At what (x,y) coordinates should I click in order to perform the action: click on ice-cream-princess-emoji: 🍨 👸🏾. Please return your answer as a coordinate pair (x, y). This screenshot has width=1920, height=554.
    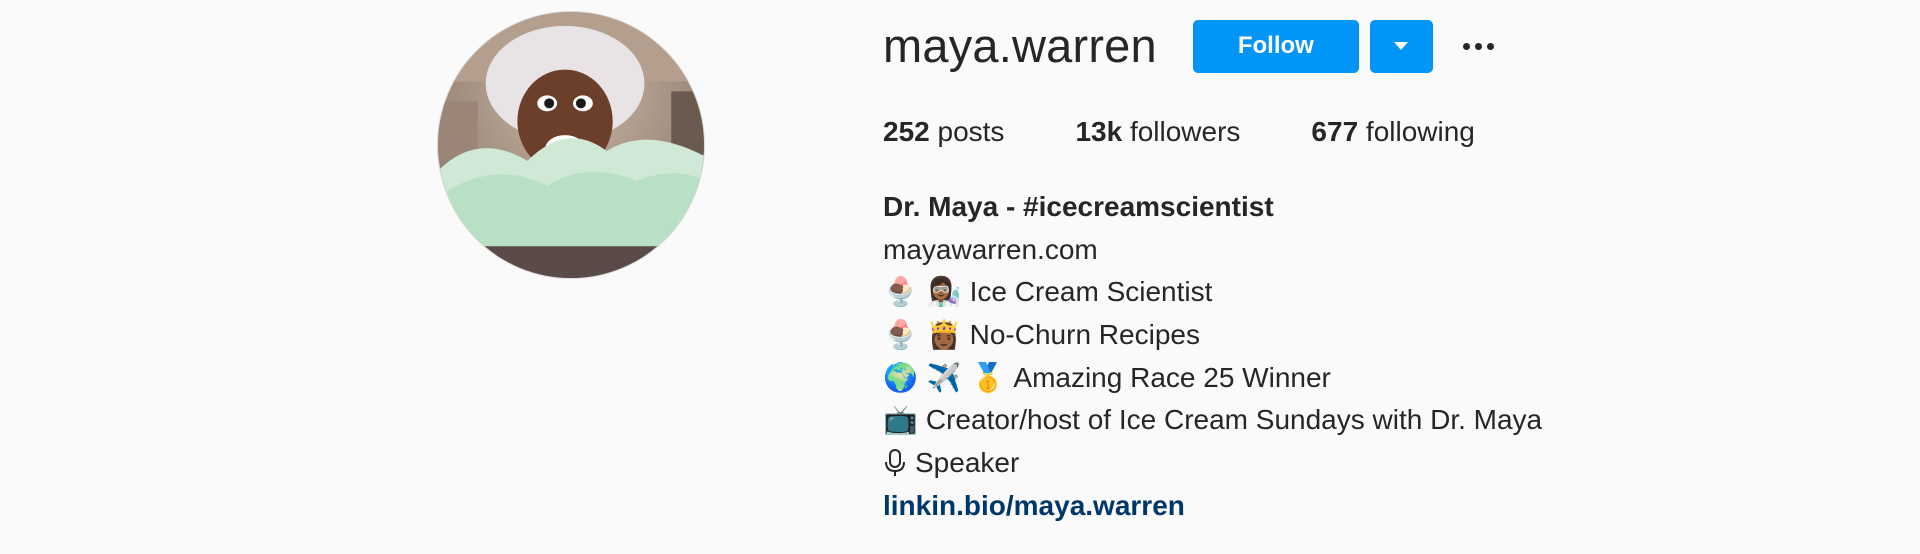
    Looking at the image, I should click on (922, 335).